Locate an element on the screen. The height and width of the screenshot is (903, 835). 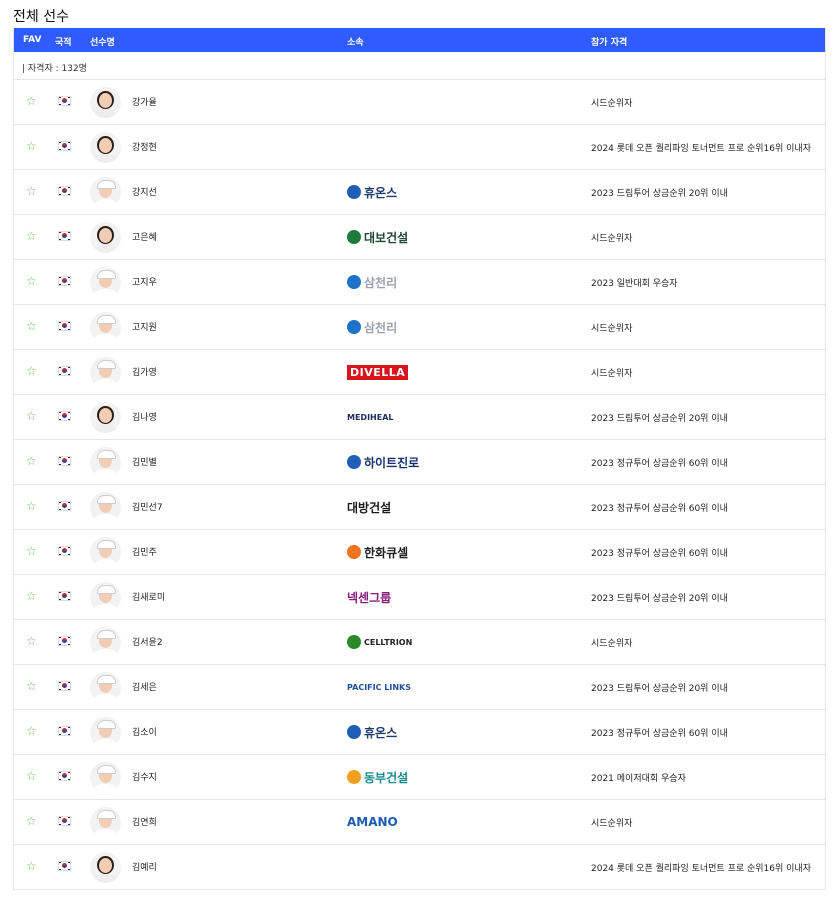
player-name: 김연희 is located at coordinates (144, 821).